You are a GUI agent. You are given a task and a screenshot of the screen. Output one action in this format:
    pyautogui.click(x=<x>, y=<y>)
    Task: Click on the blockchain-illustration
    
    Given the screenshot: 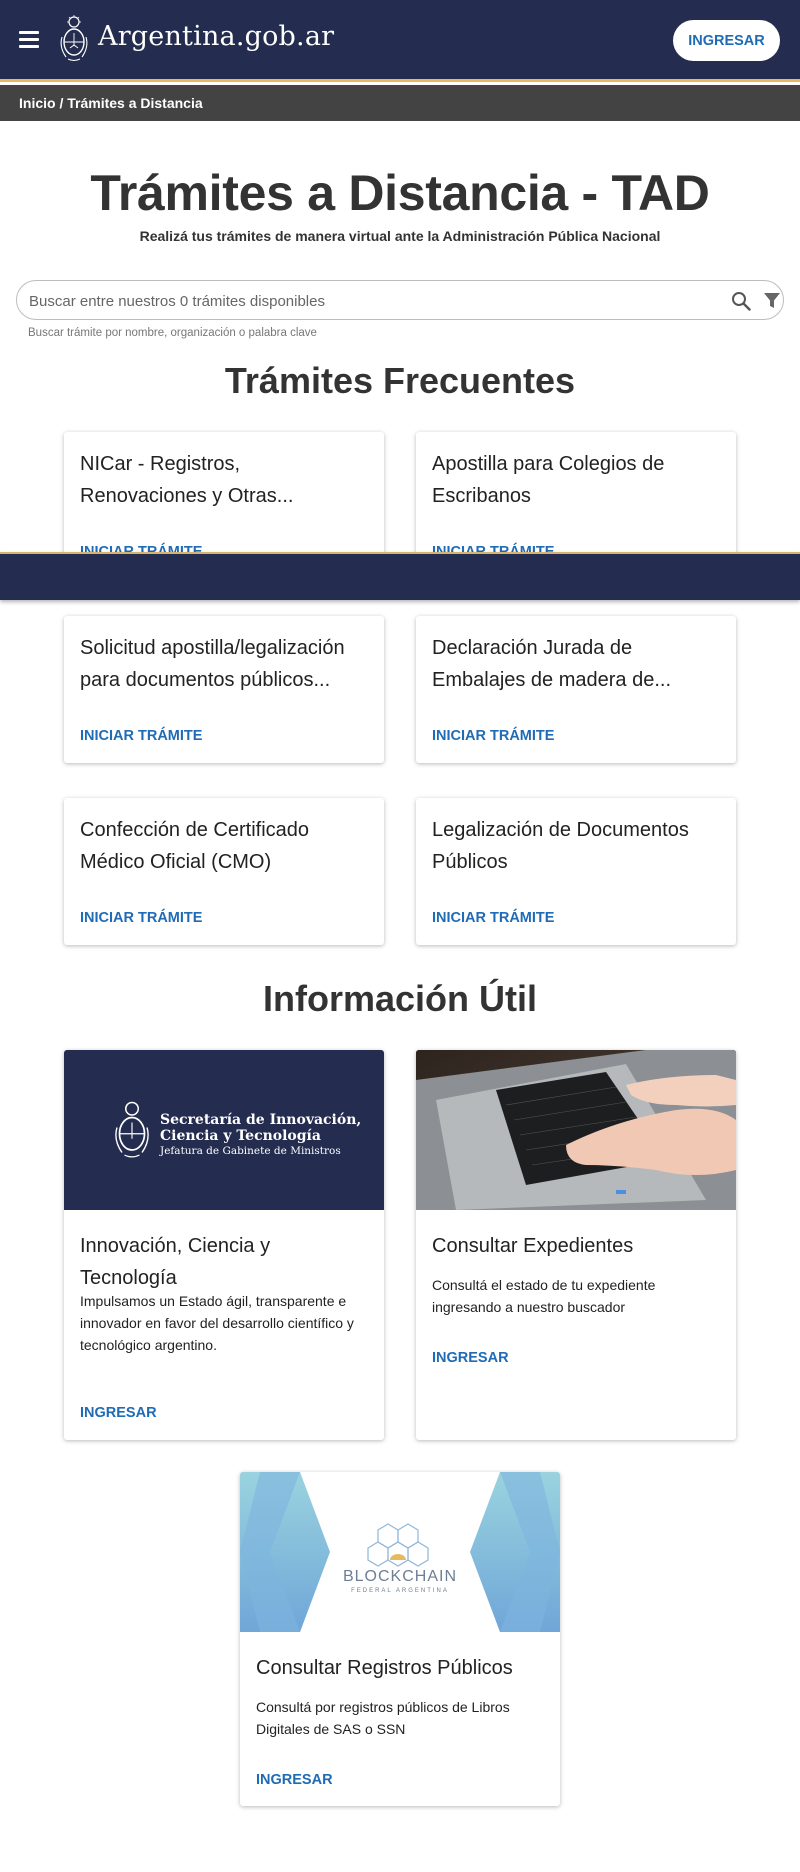 What is the action you would take?
    pyautogui.click(x=400, y=1552)
    